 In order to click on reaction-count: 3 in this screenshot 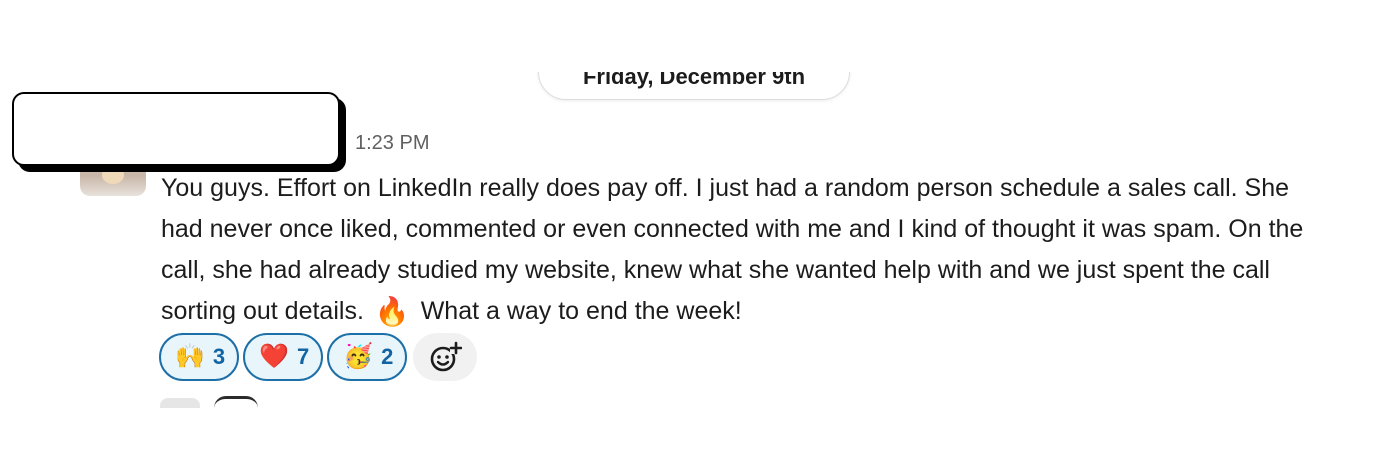, I will do `click(219, 356)`.